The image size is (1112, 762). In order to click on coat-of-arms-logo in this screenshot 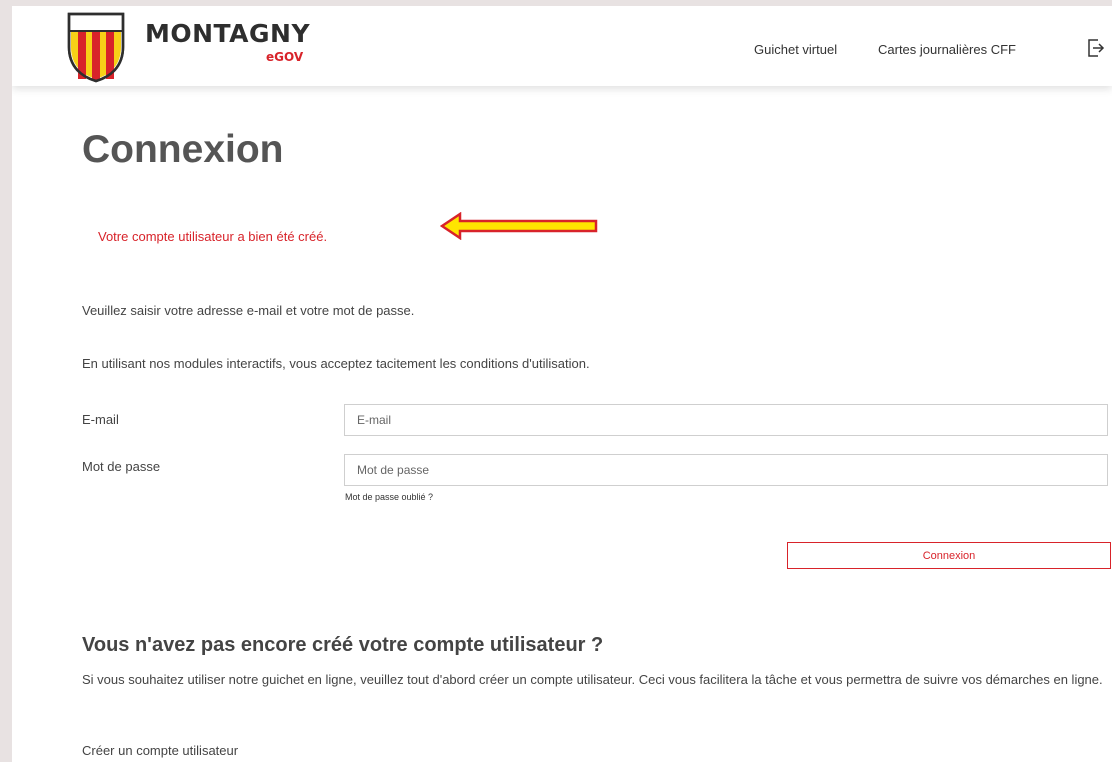, I will do `click(96, 47)`.